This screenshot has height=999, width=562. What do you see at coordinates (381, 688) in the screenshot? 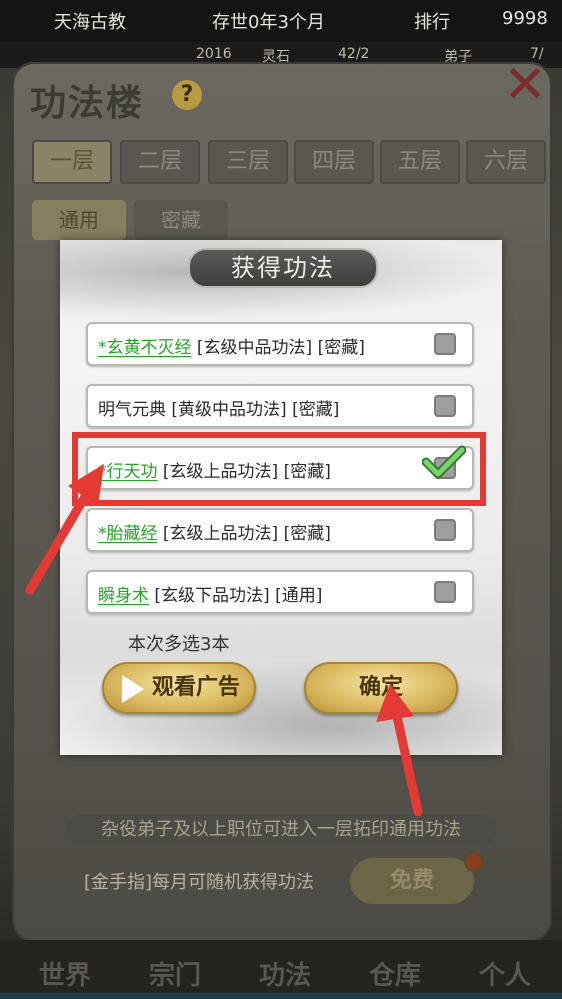
I see `confirm-button: 确定` at bounding box center [381, 688].